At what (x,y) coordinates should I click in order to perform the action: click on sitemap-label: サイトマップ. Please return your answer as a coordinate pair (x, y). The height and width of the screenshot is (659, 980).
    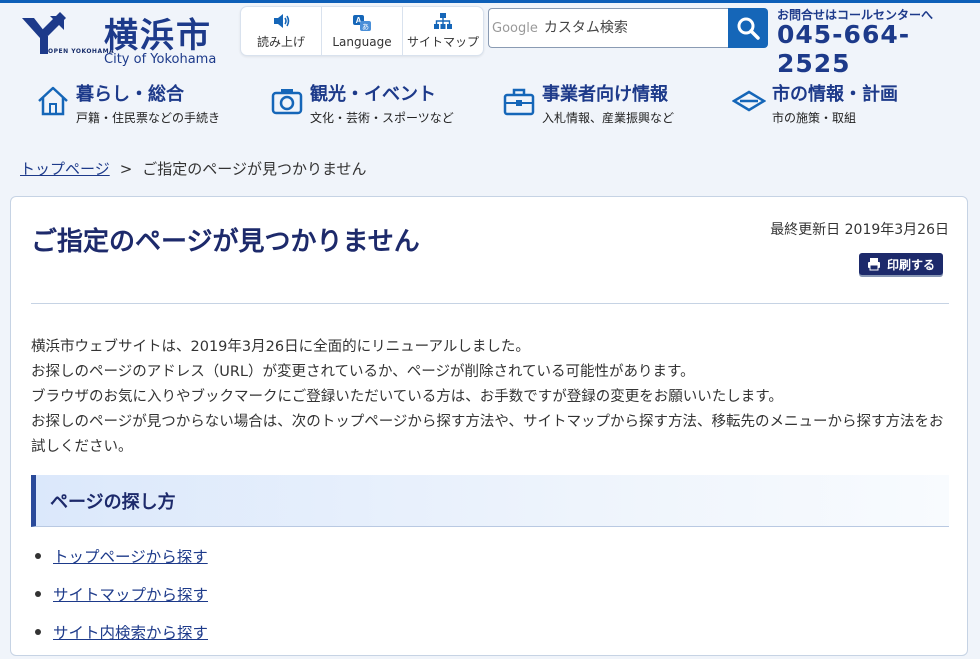
    Looking at the image, I should click on (442, 42).